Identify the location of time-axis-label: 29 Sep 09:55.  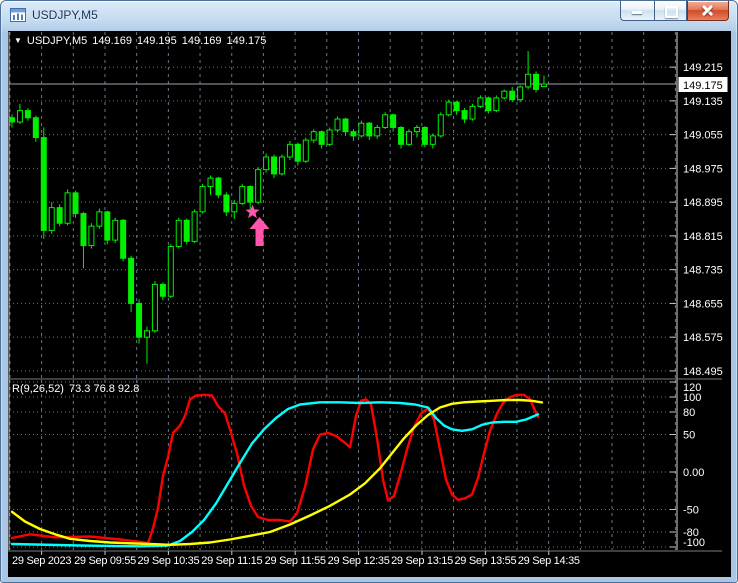
(105, 561).